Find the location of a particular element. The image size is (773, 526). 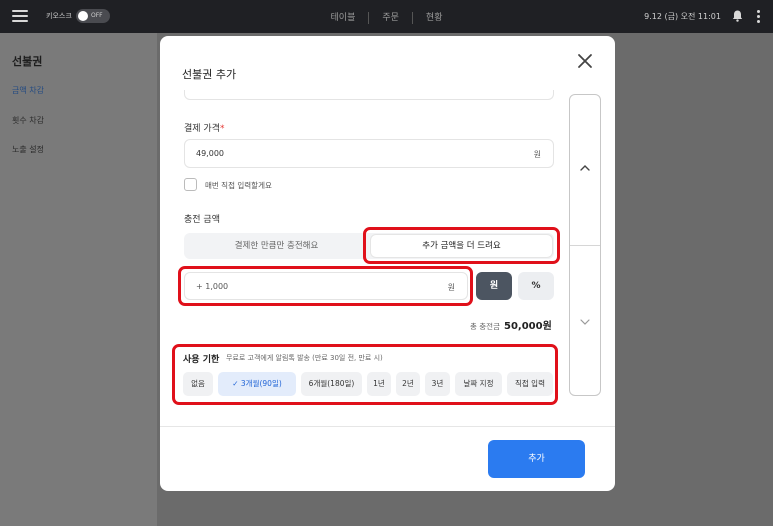

payment-price-label: 결제 가격* is located at coordinates (204, 127).